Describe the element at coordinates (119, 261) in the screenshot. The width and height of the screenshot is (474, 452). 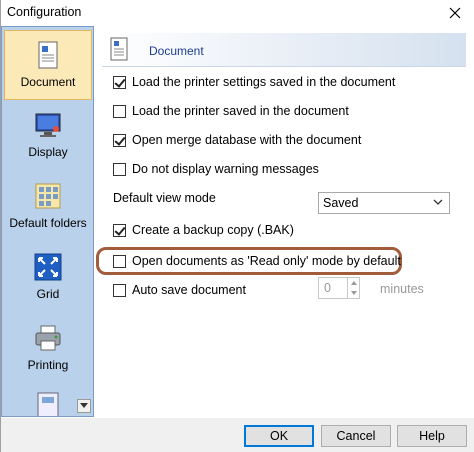
I see `read-only-checkbox` at that location.